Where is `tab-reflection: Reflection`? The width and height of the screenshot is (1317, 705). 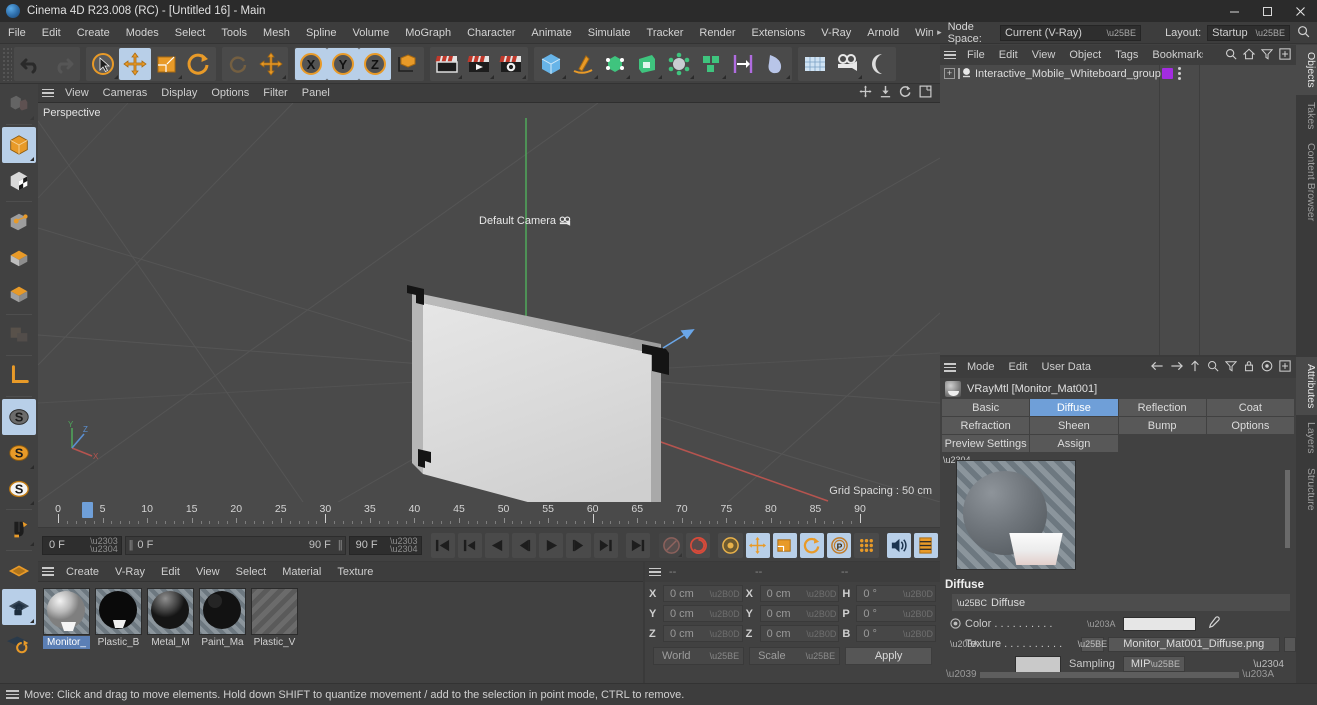
tab-reflection: Reflection is located at coordinates (1162, 407).